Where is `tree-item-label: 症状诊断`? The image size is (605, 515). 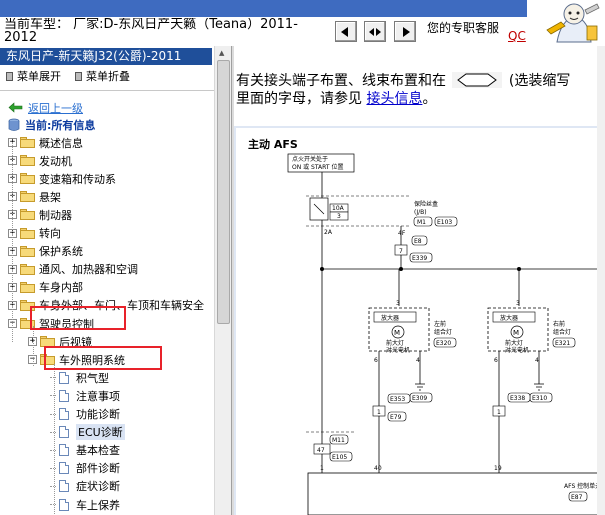
tree-item-label: 症状诊断 is located at coordinates (98, 487).